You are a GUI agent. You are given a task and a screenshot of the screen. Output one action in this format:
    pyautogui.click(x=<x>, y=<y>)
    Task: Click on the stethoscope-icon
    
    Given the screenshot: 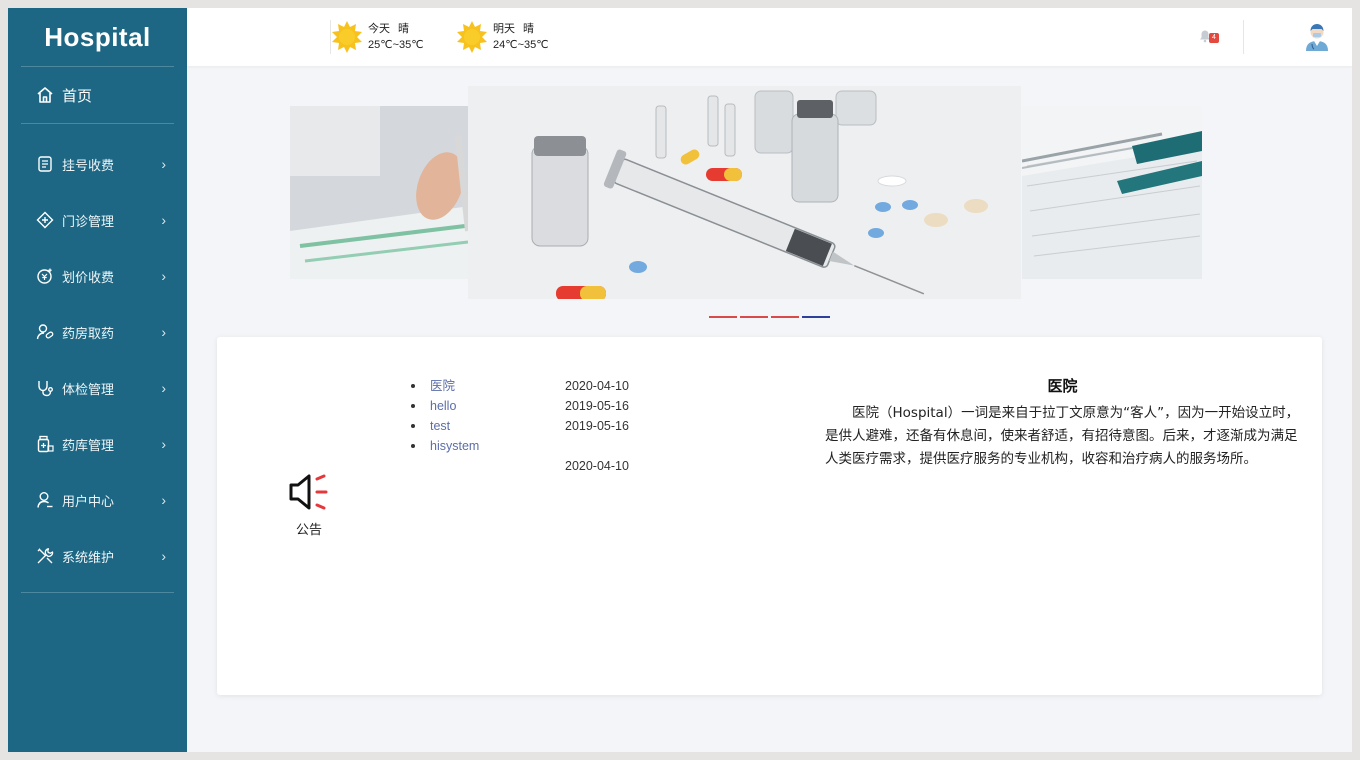 What is the action you would take?
    pyautogui.click(x=45, y=388)
    